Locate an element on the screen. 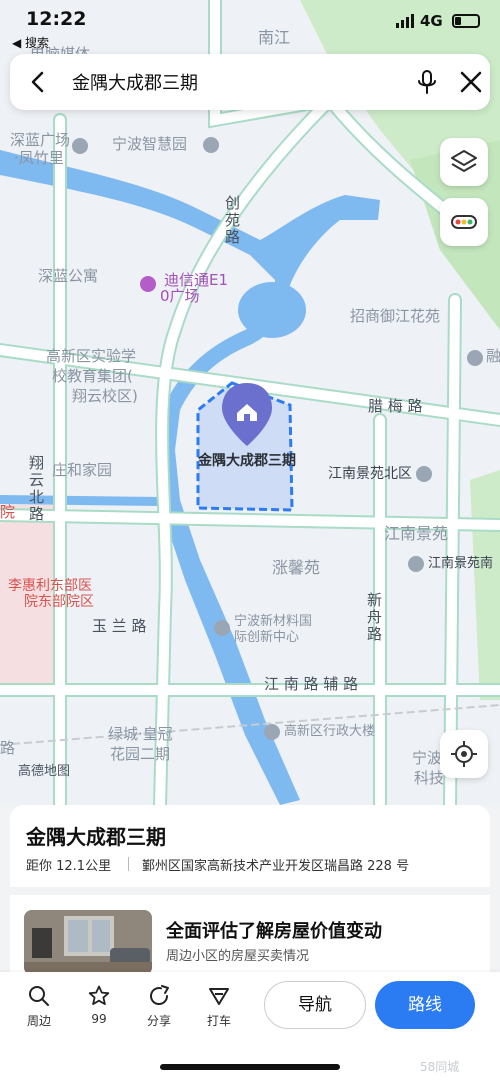 The image size is (500, 1080). place-distance: 距你 12.1公里 is located at coordinates (69, 866).